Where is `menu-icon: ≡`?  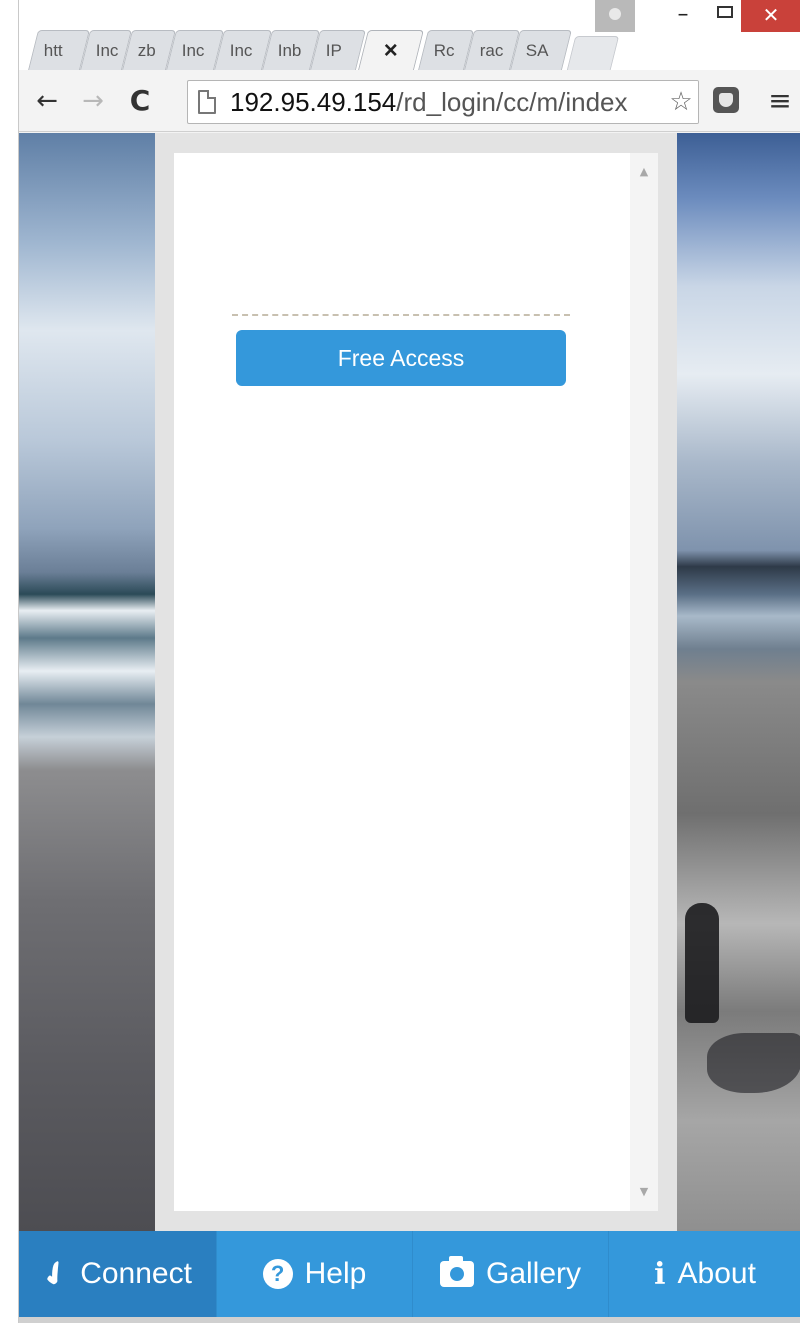 menu-icon: ≡ is located at coordinates (780, 101).